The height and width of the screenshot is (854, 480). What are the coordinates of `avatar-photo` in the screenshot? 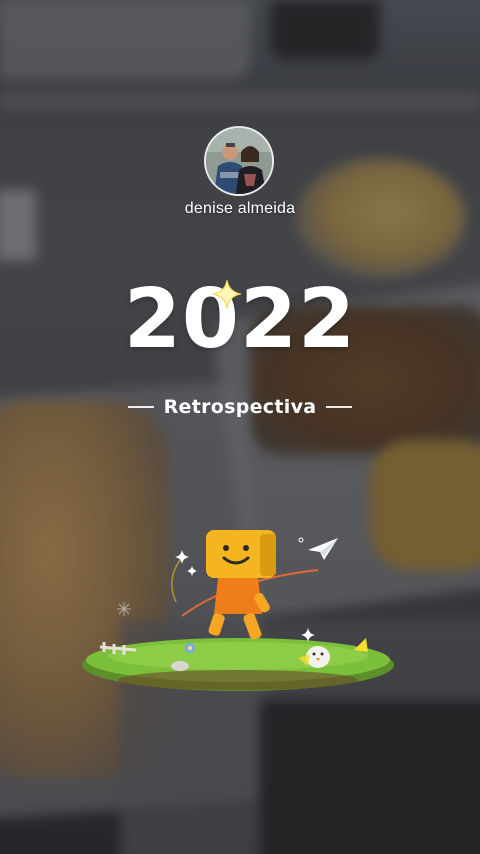 It's located at (239, 161).